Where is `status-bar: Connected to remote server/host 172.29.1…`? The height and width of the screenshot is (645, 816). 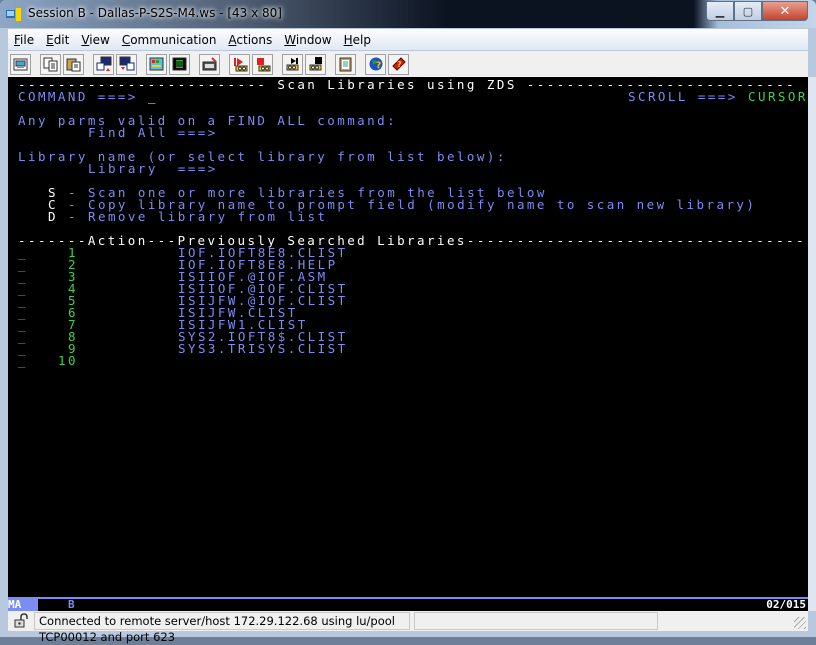 status-bar: Connected to remote server/host 172.29.1… is located at coordinates (408, 627).